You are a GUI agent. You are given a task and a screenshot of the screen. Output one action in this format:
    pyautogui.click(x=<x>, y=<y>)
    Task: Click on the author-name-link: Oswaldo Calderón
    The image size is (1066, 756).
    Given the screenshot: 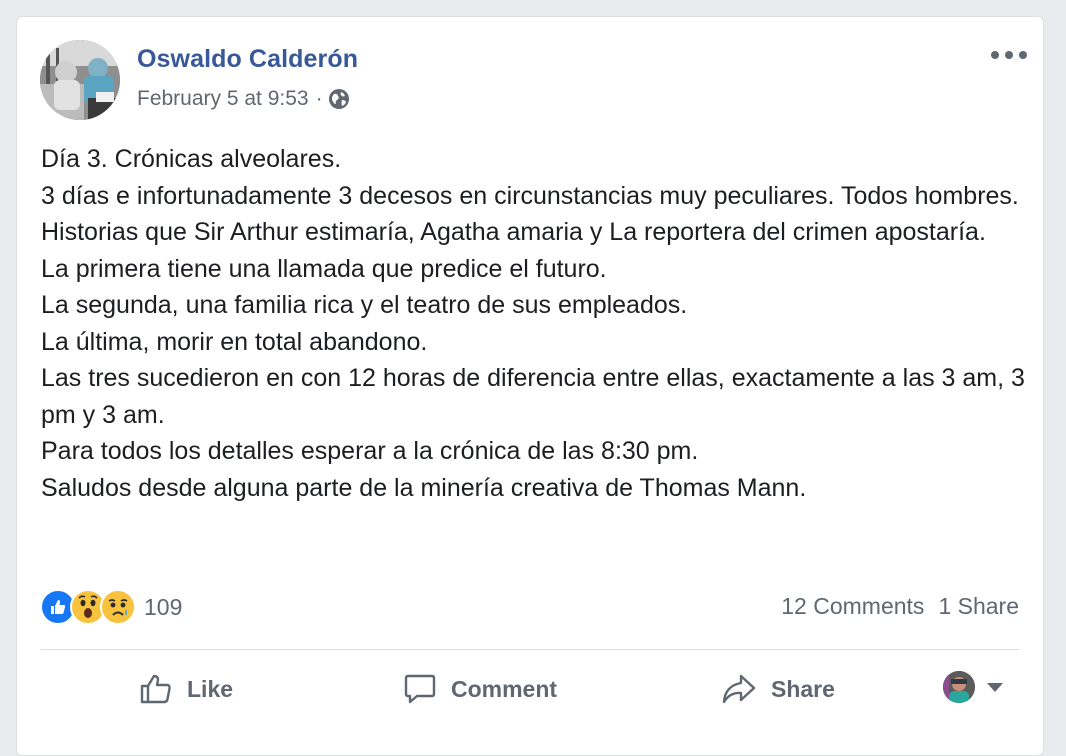 What is the action you would take?
    pyautogui.click(x=247, y=59)
    